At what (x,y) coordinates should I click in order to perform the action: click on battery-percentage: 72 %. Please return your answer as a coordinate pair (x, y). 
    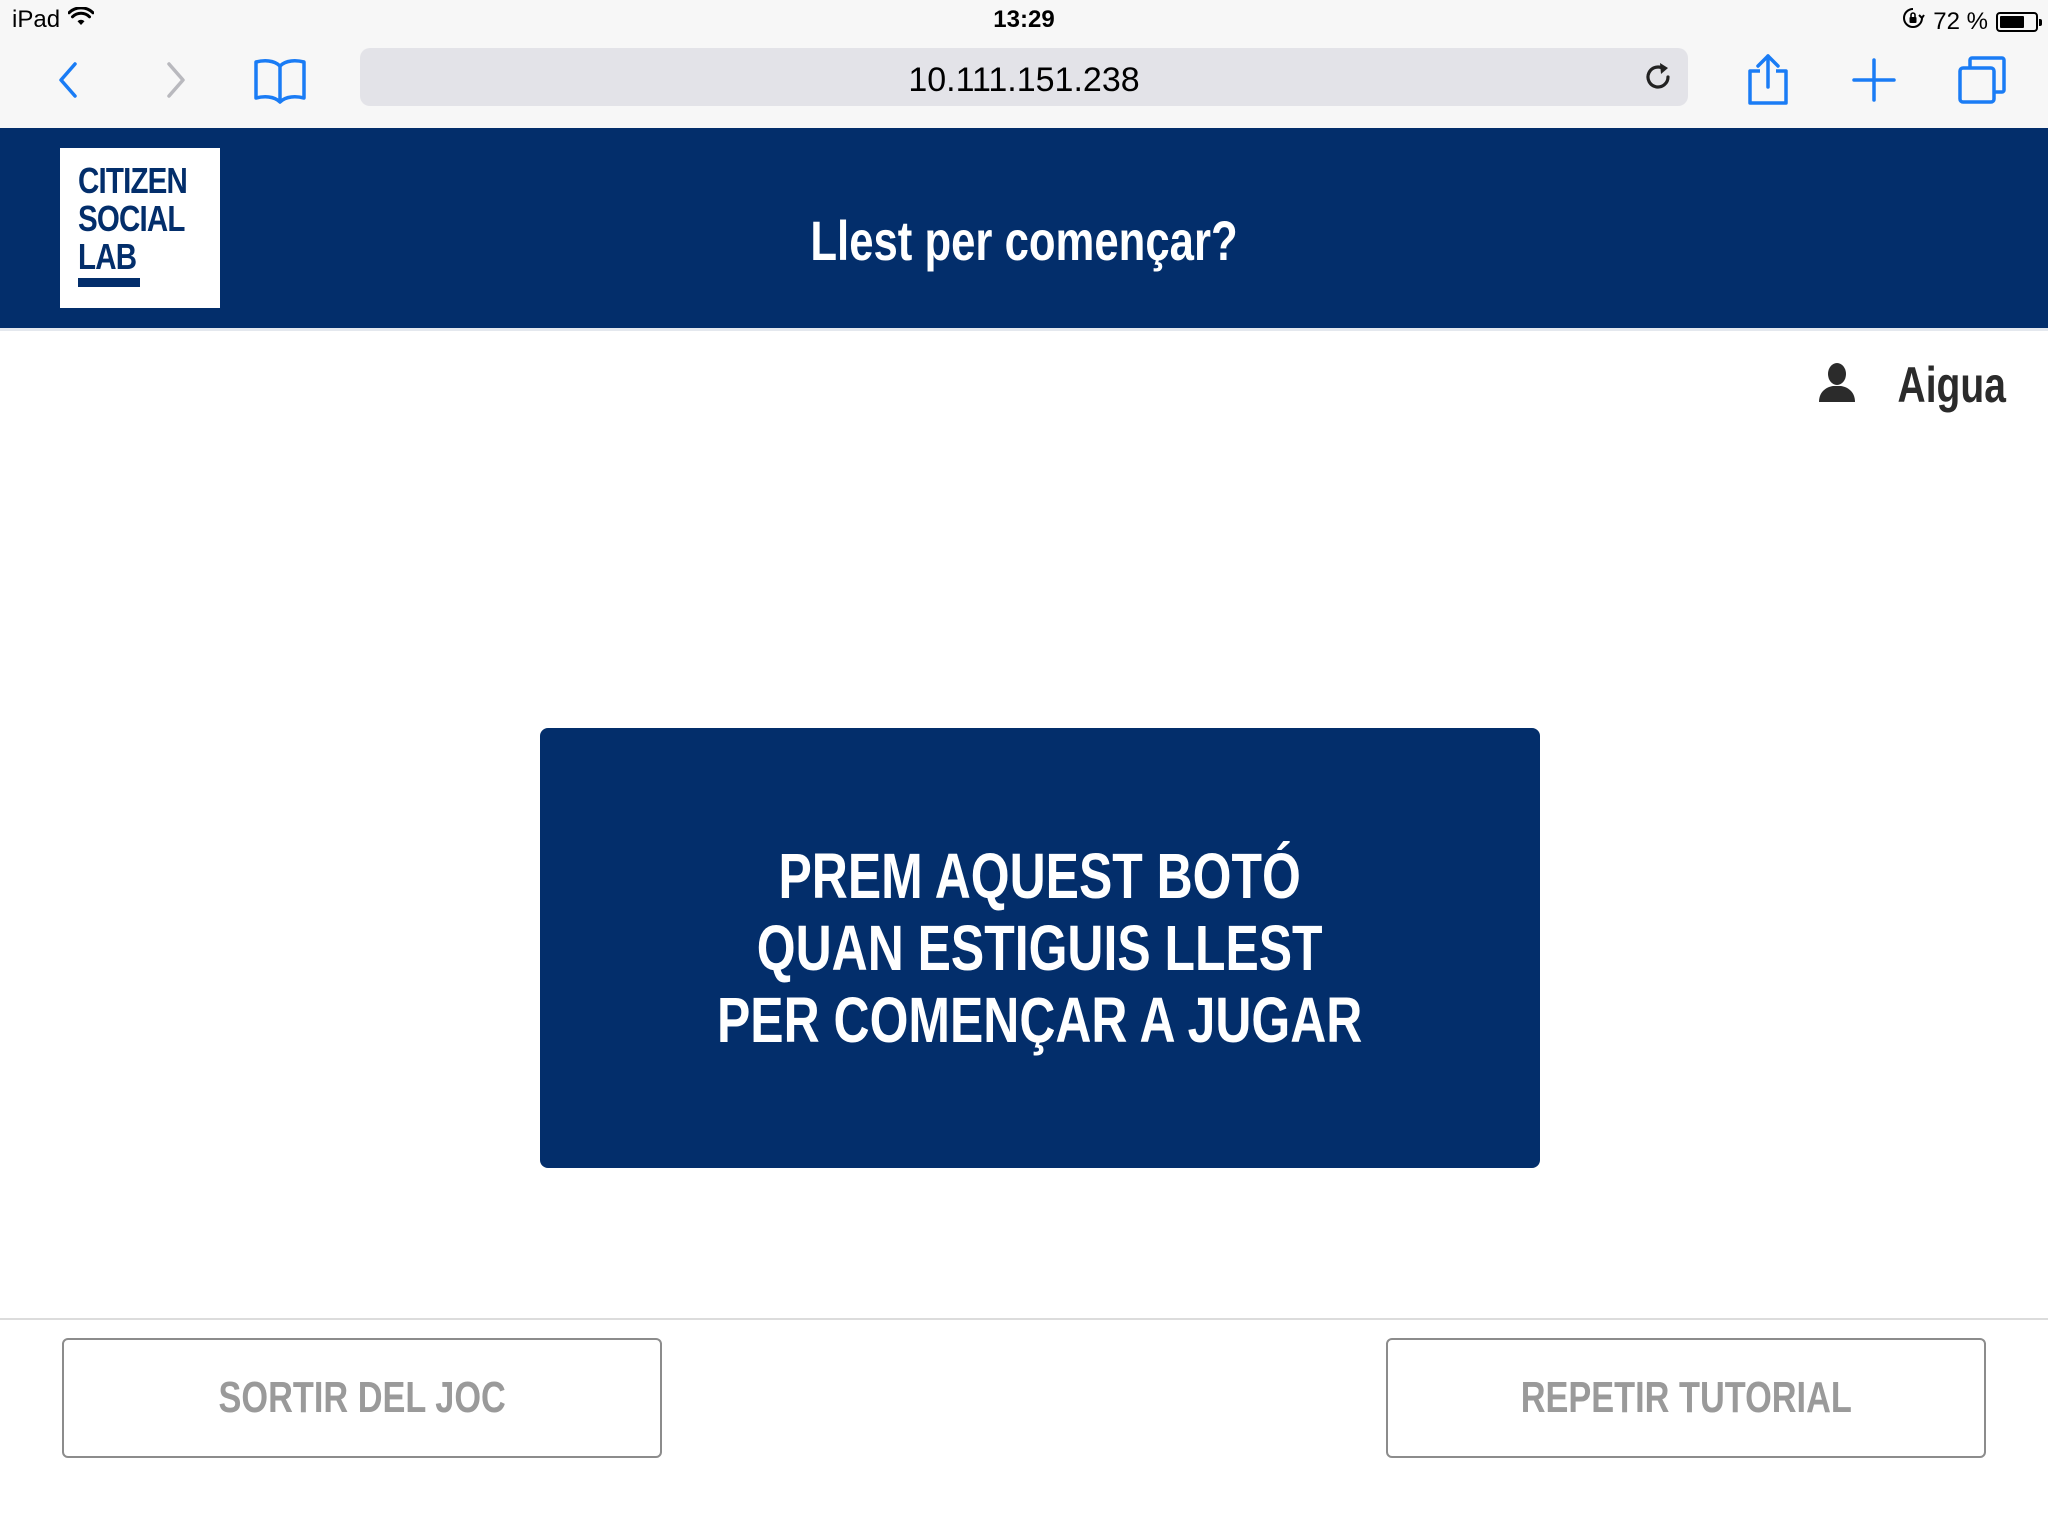
    Looking at the image, I should click on (1960, 21).